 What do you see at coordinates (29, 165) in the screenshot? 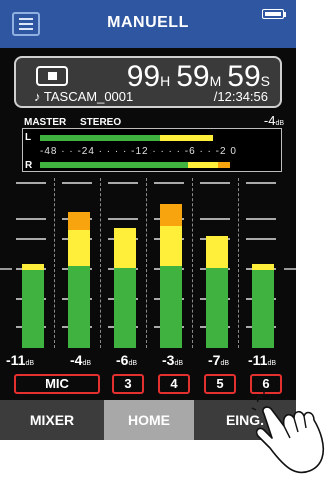
I see `channel-r-label: R` at bounding box center [29, 165].